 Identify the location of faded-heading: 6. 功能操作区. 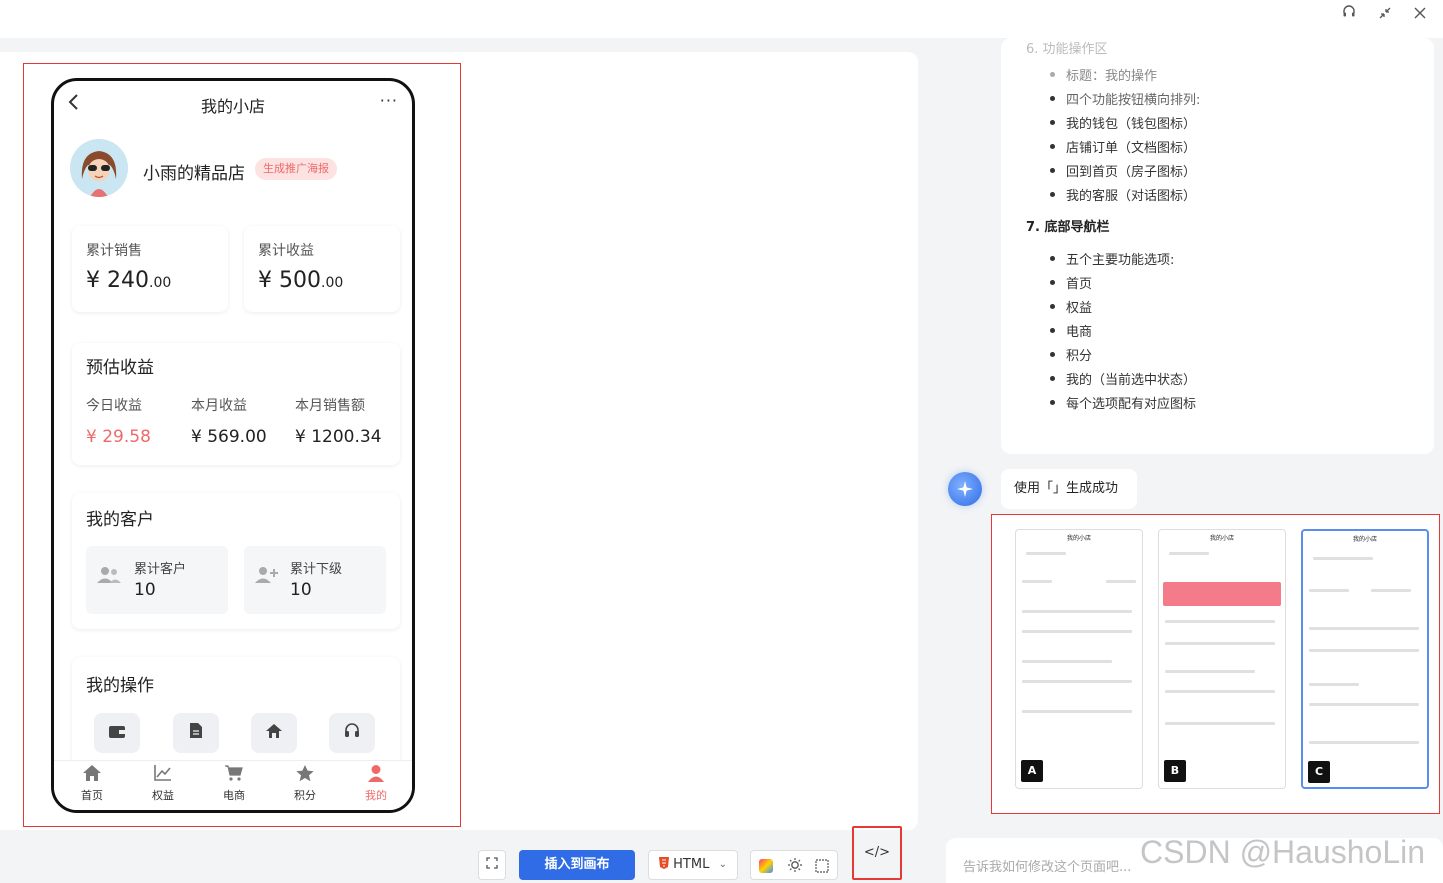
(1067, 49).